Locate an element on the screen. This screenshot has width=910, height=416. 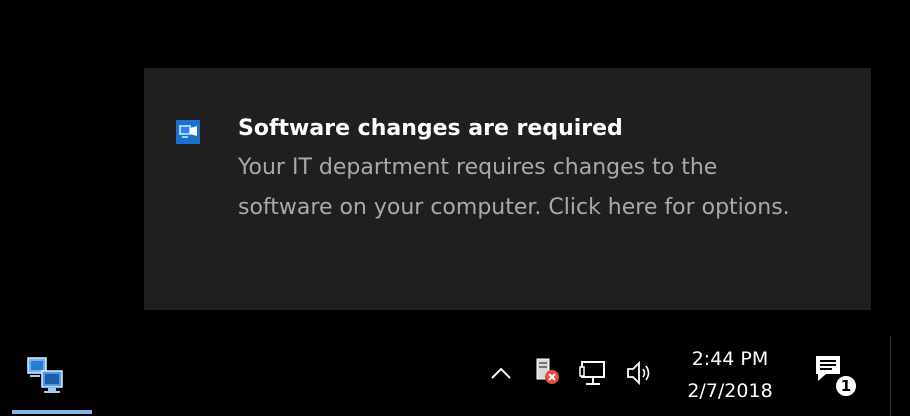
software-center-icon is located at coordinates (188, 132).